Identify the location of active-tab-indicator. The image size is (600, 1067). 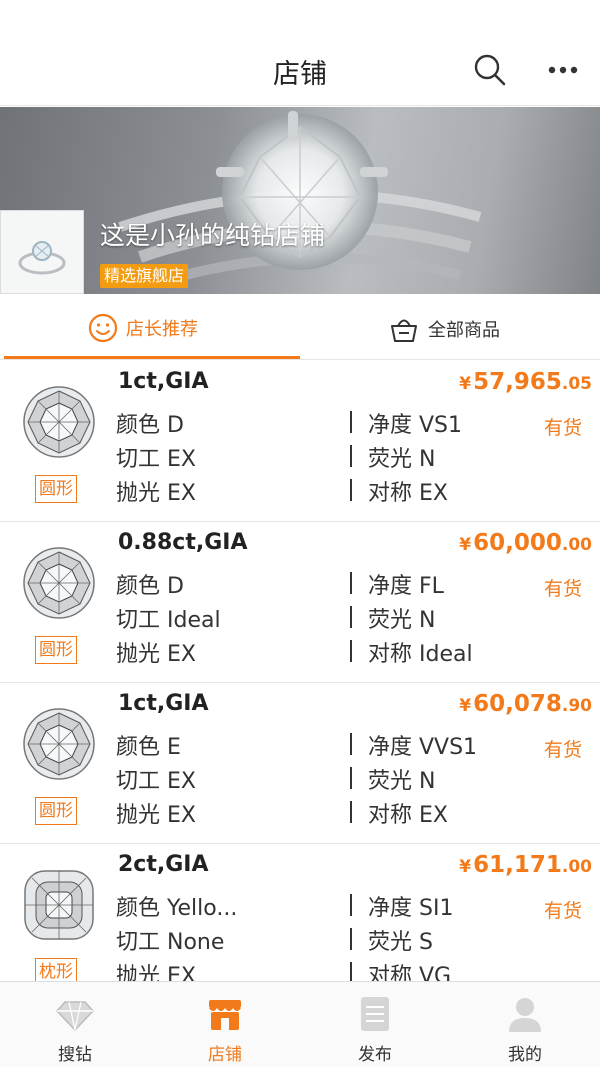
(152, 357).